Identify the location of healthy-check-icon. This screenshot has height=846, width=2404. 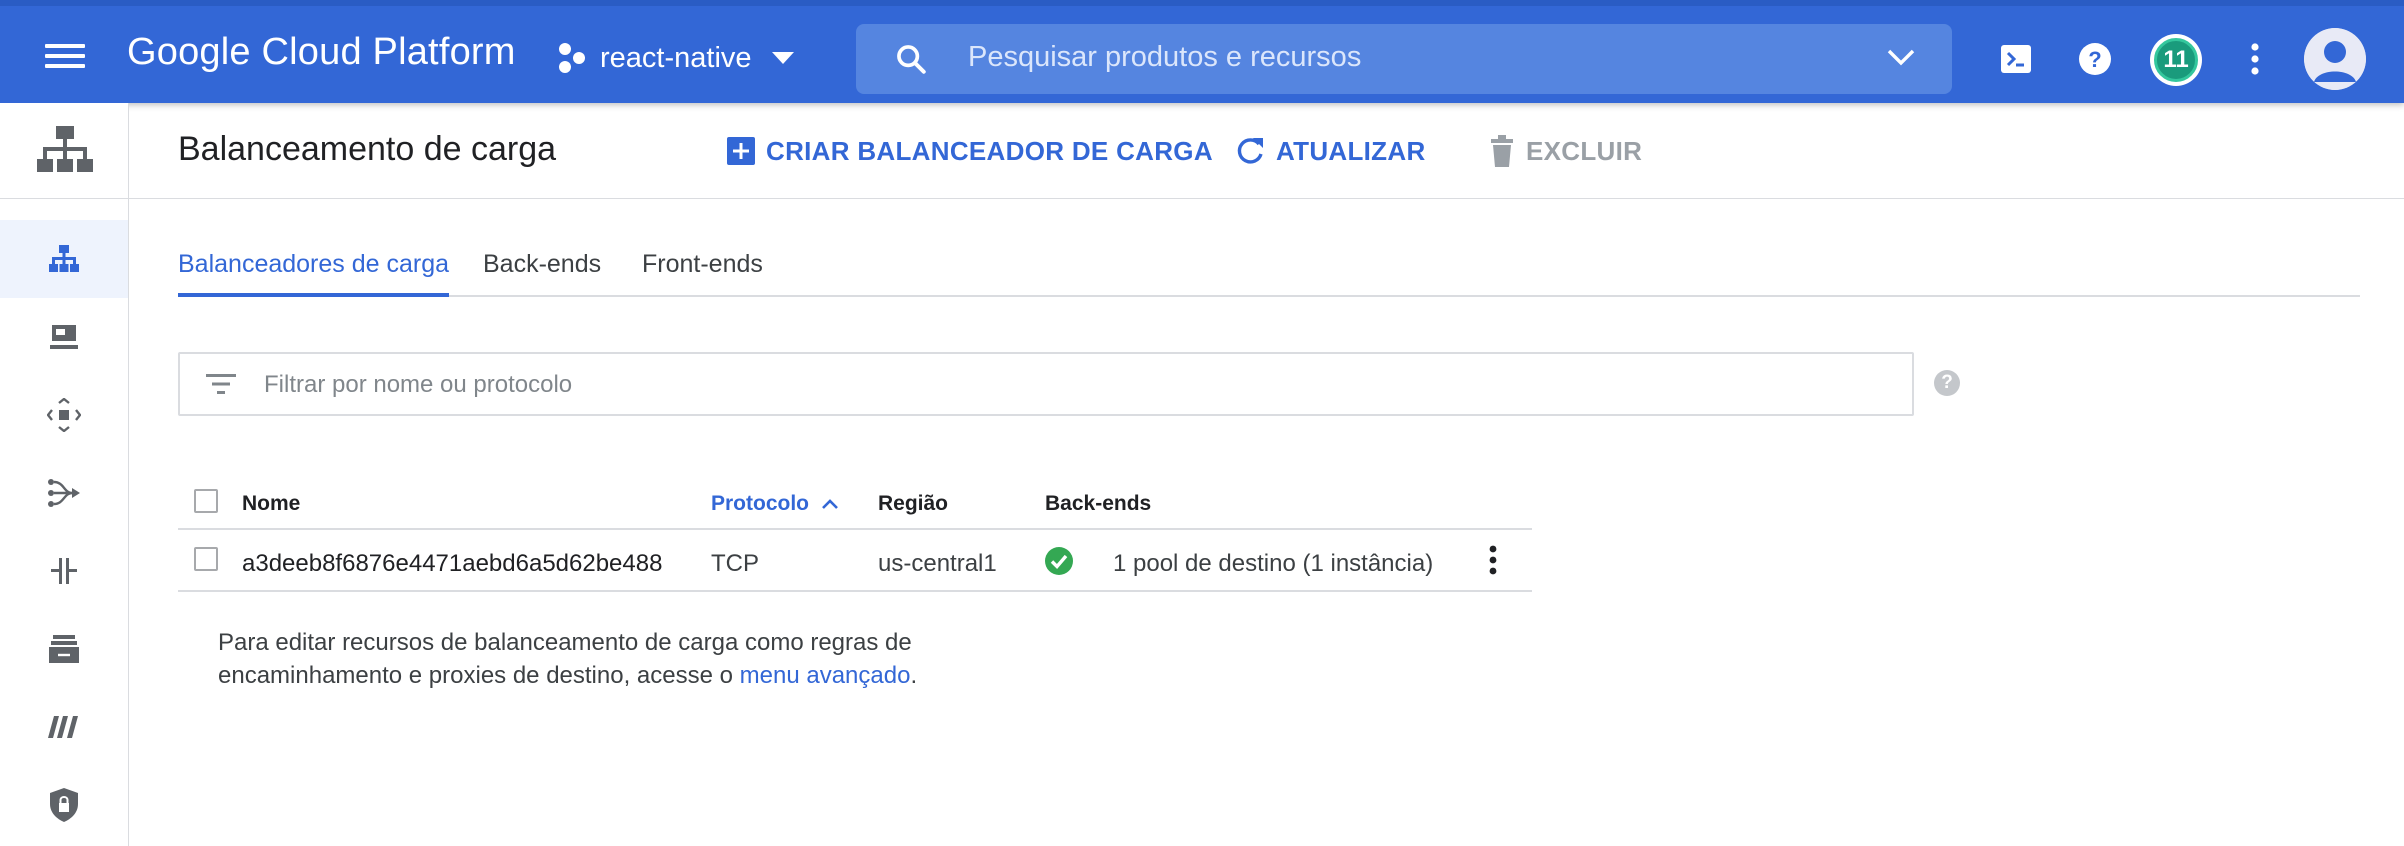
(1059, 561).